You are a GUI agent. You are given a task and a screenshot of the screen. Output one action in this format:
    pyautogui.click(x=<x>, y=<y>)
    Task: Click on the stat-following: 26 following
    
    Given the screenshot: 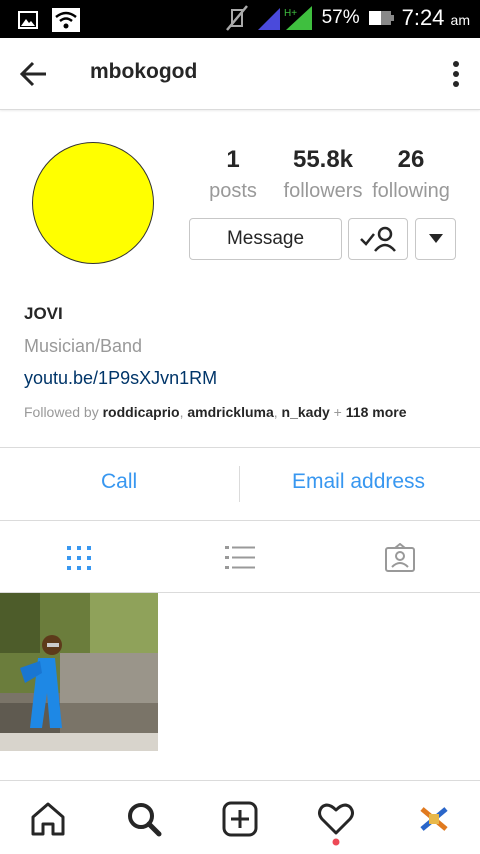 What is the action you would take?
    pyautogui.click(x=411, y=175)
    